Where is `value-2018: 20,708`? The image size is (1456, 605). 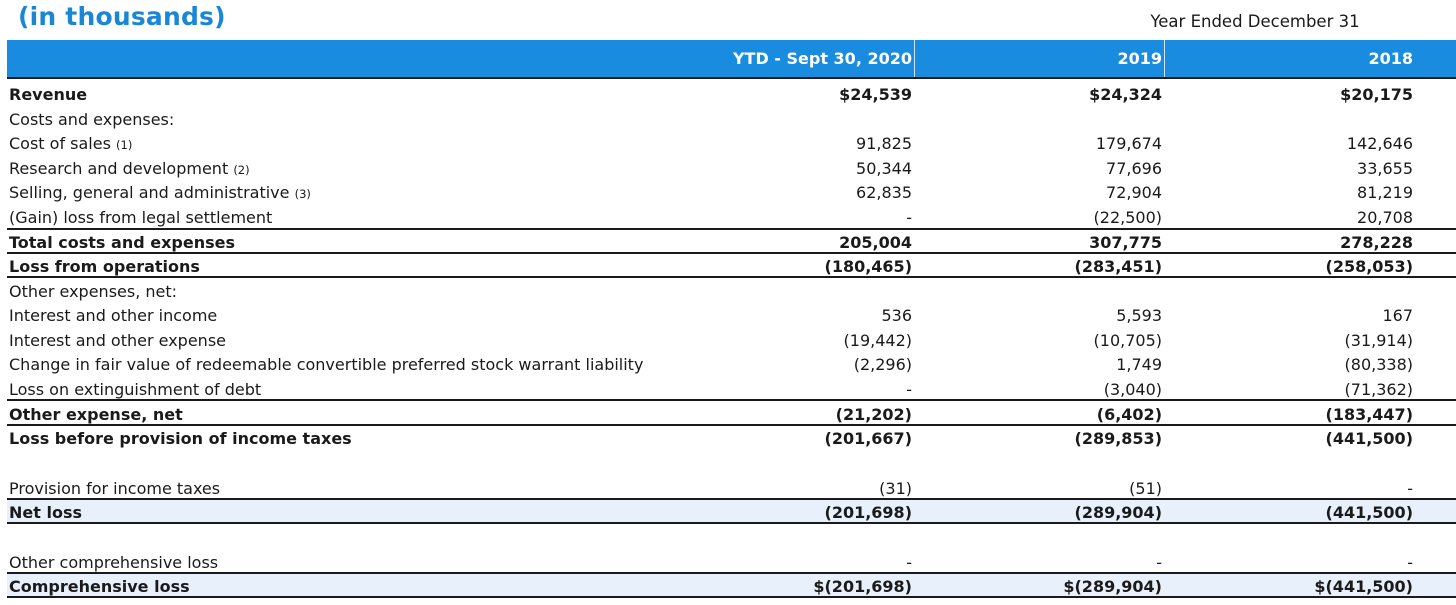
value-2018: 20,708 is located at coordinates (1385, 217).